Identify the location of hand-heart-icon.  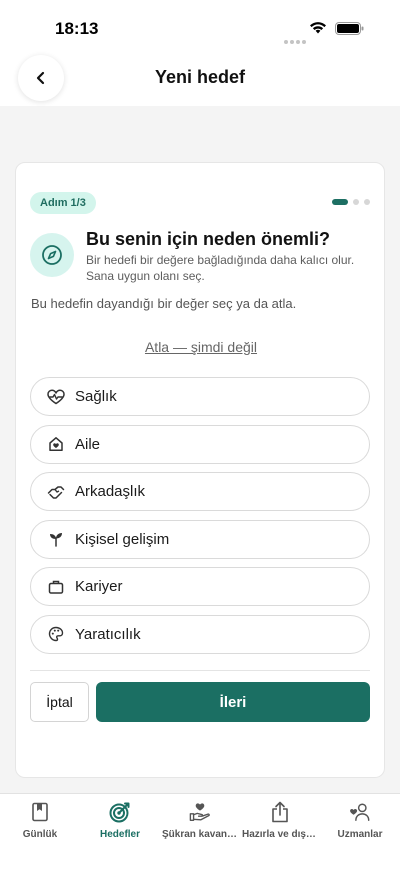
(200, 812).